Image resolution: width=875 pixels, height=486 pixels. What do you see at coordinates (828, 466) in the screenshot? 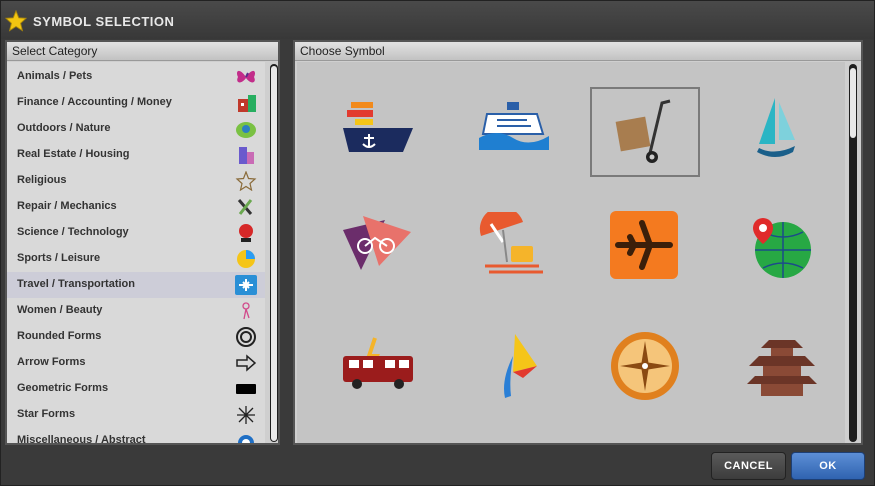
I see `ok-button: OK` at bounding box center [828, 466].